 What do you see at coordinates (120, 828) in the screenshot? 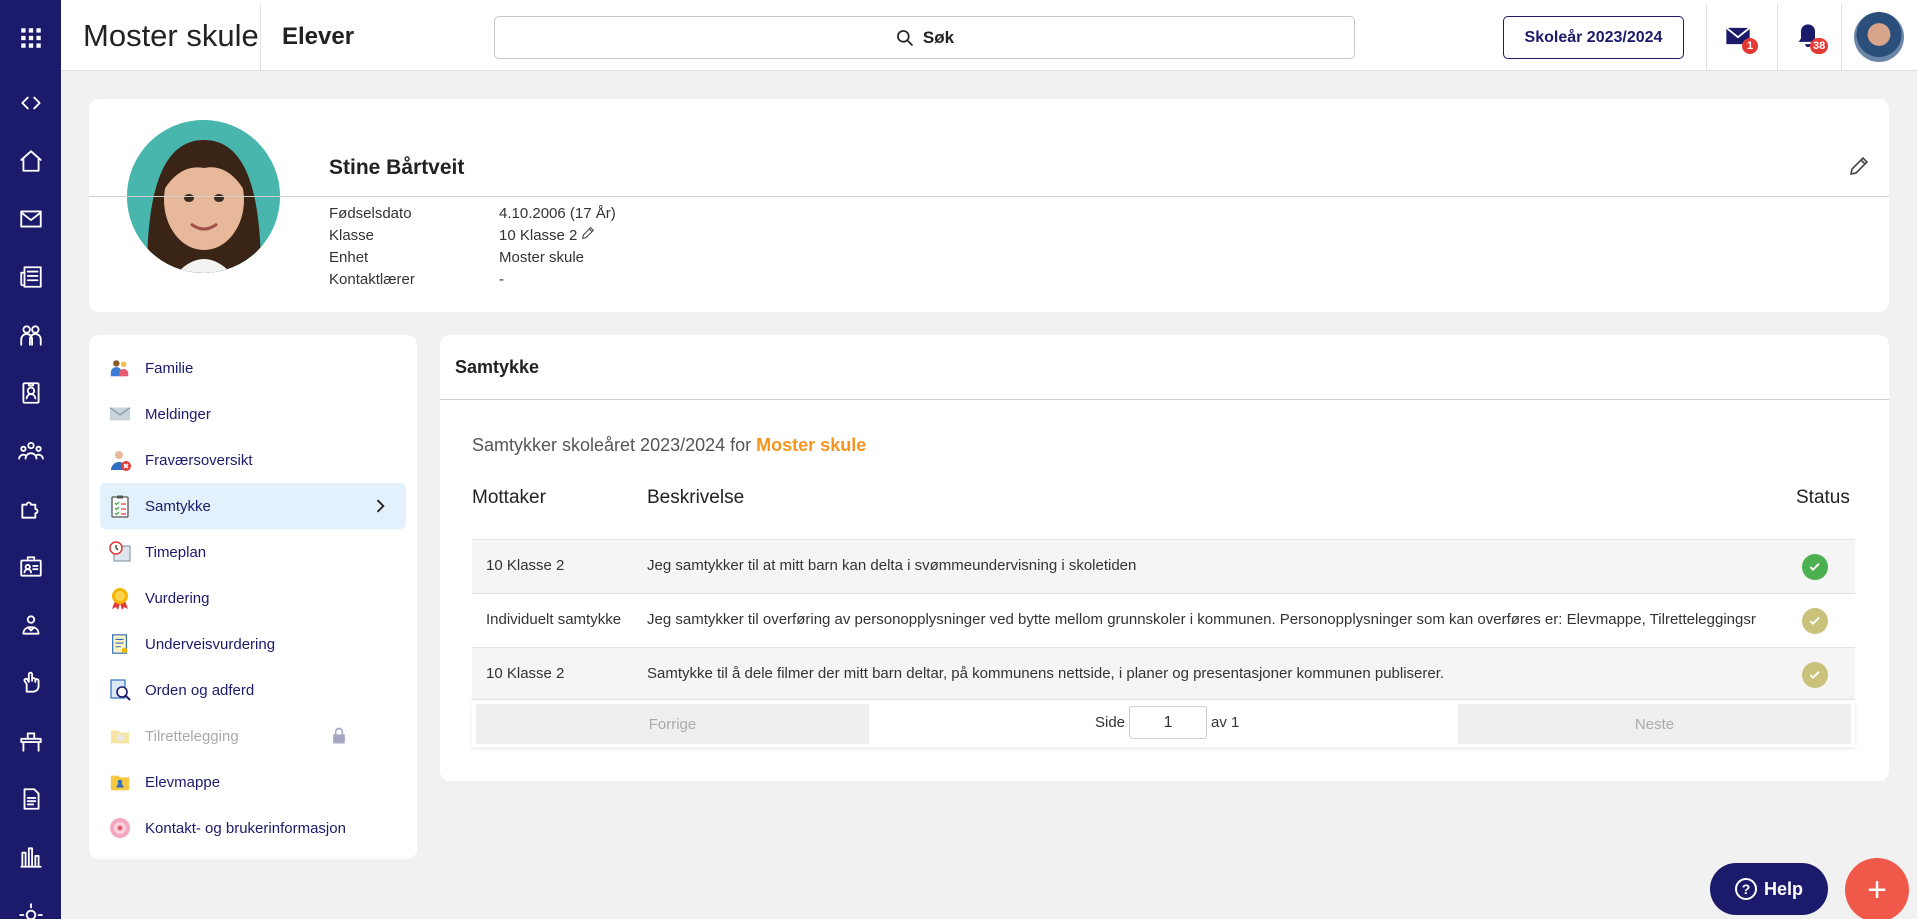
I see `contact-info-icon` at bounding box center [120, 828].